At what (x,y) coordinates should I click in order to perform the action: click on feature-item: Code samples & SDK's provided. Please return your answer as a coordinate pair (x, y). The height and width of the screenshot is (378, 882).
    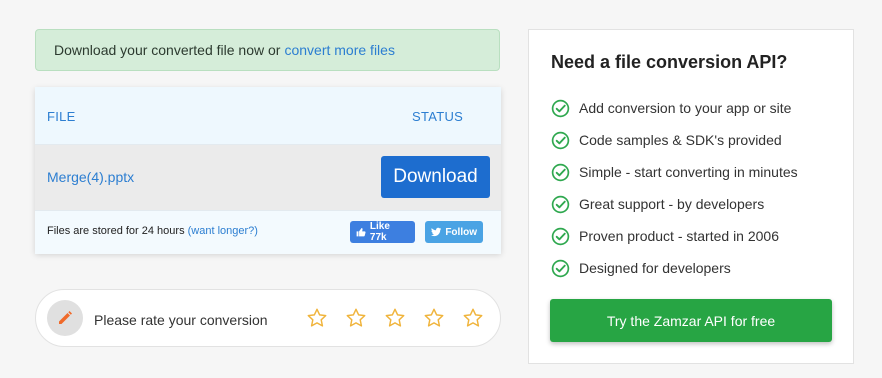
    Looking at the image, I should click on (674, 140).